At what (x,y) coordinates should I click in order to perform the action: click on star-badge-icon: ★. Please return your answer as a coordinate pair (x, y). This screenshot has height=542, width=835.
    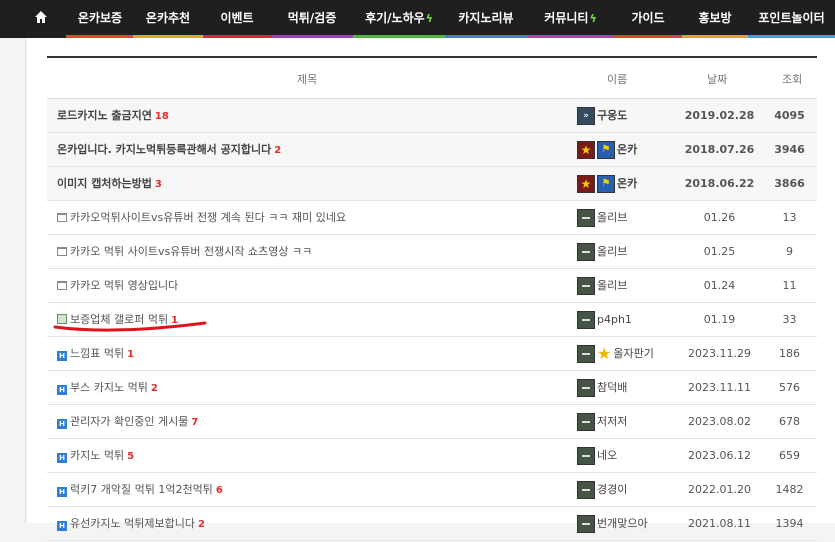
    Looking at the image, I should click on (586, 150).